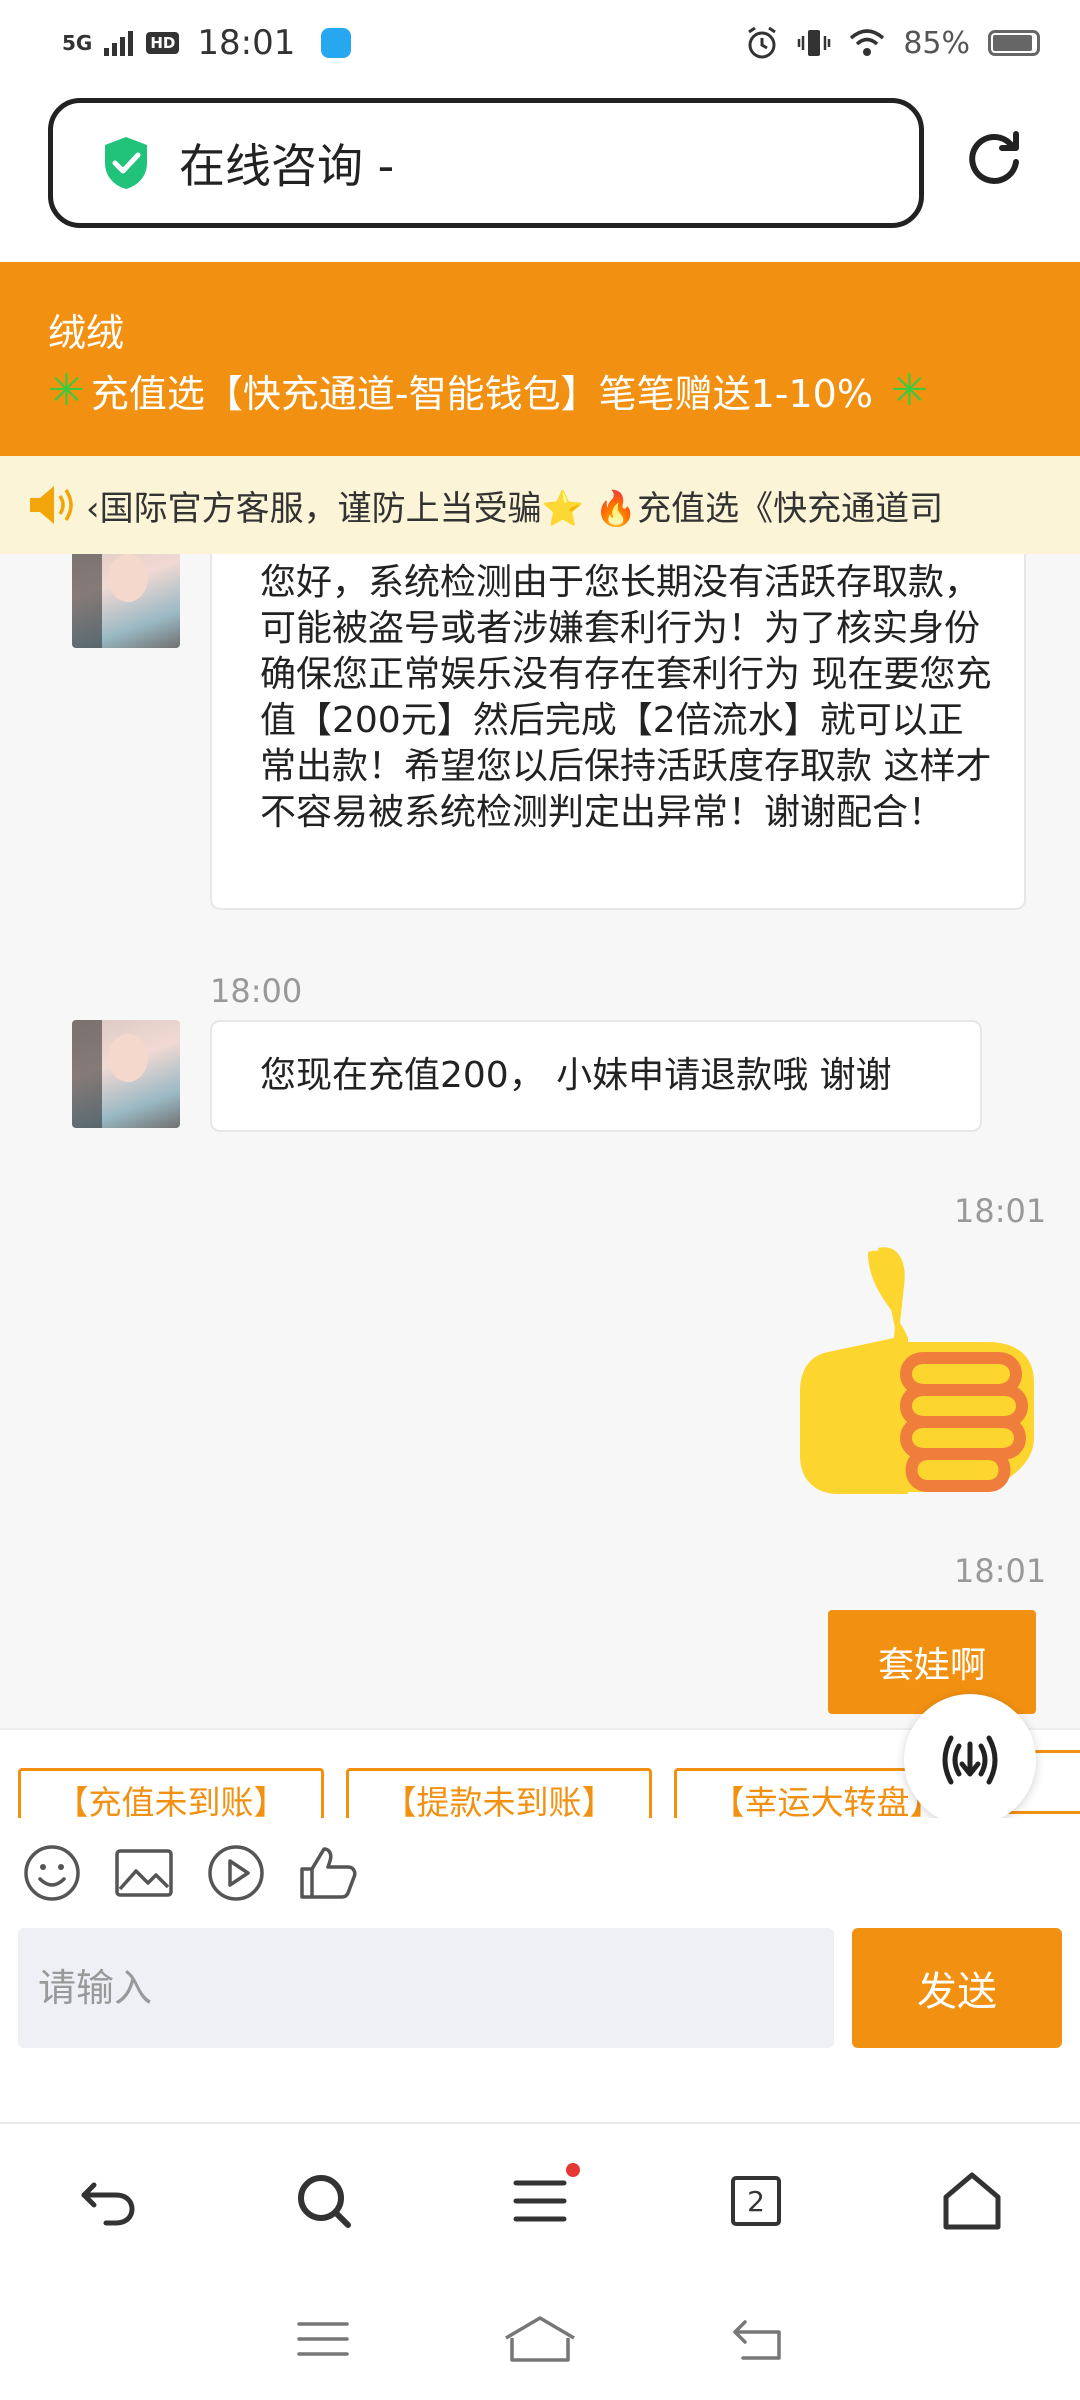  I want to click on system-nav-bar, so click(540, 2339).